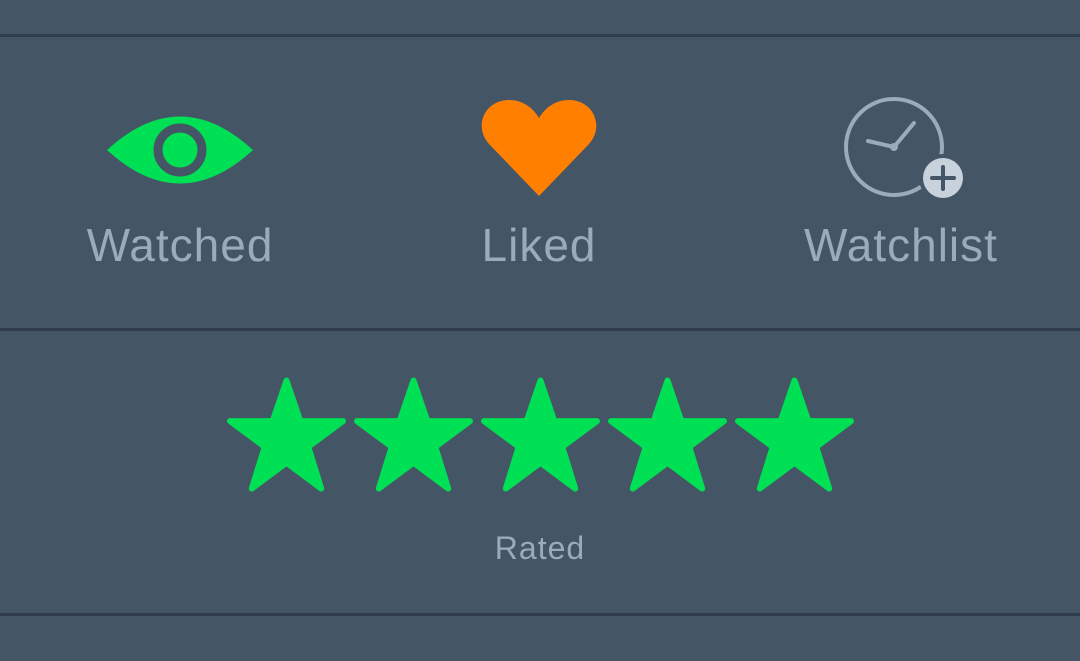 The height and width of the screenshot is (661, 1080). What do you see at coordinates (667, 435) in the screenshot?
I see `star-4-icon` at bounding box center [667, 435].